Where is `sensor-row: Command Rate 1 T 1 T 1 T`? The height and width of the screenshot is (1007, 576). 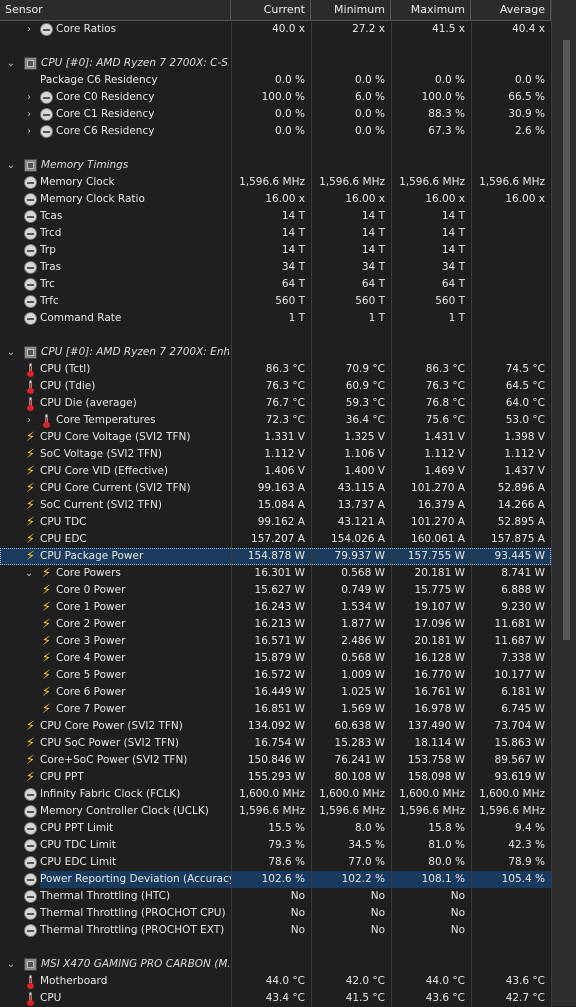
sensor-row: Command Rate 1 T 1 T 1 T is located at coordinates (276, 318).